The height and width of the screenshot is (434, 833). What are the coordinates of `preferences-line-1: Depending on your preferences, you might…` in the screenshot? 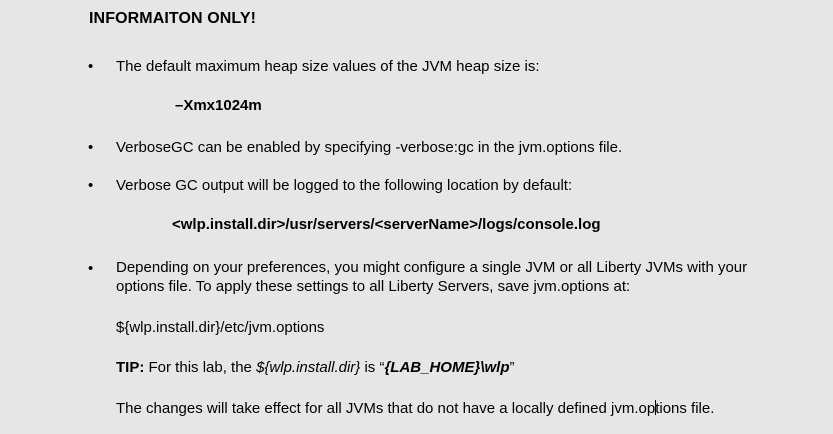 It's located at (432, 267).